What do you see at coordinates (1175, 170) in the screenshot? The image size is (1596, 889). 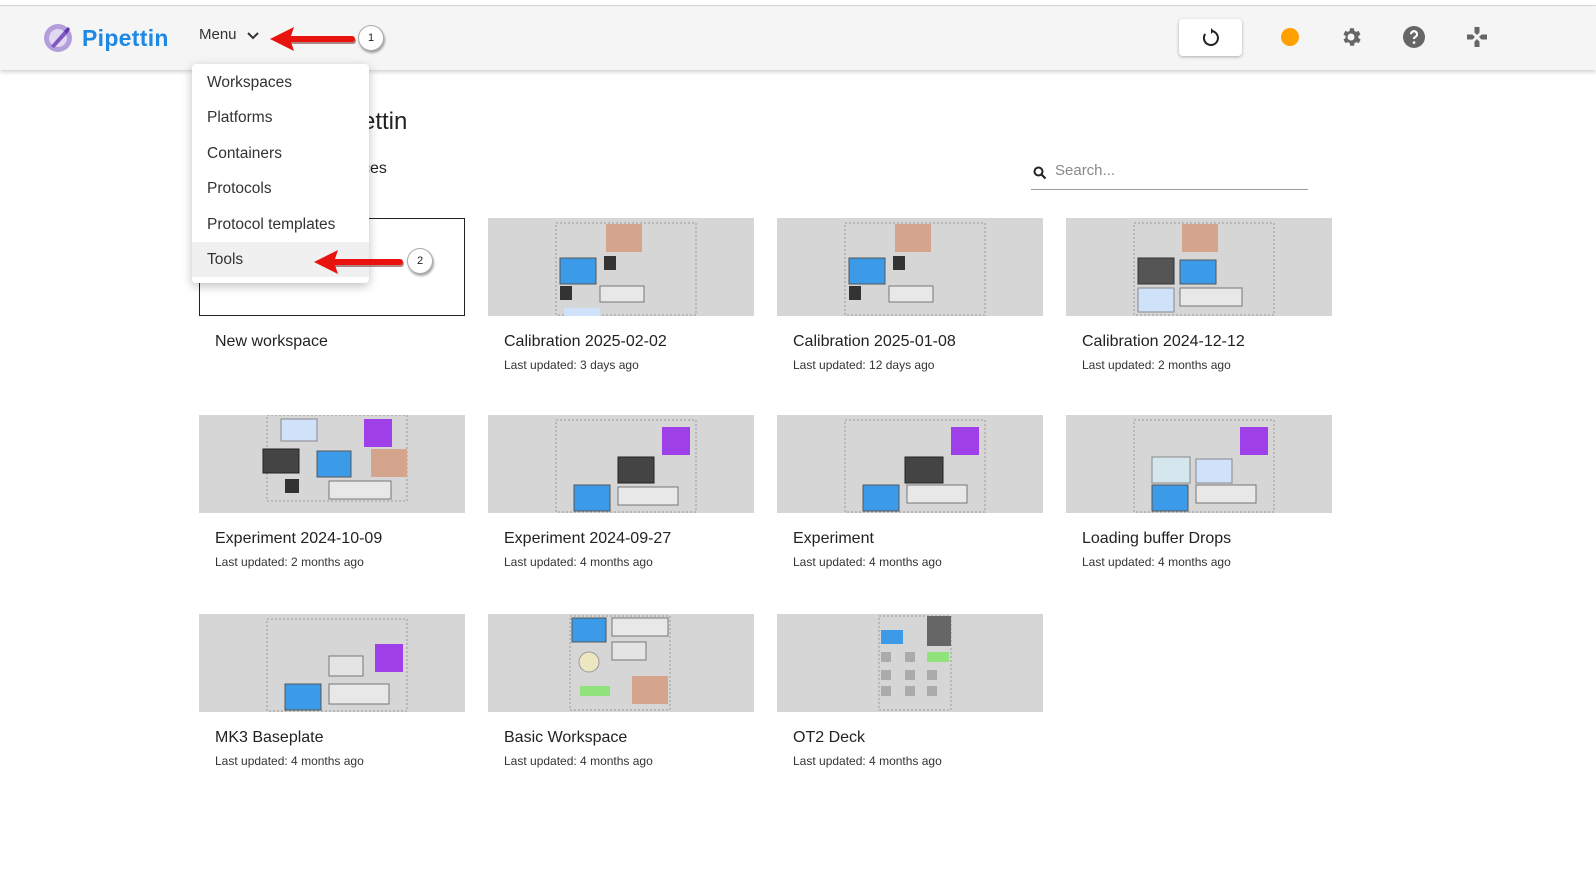 I see `search-input` at bounding box center [1175, 170].